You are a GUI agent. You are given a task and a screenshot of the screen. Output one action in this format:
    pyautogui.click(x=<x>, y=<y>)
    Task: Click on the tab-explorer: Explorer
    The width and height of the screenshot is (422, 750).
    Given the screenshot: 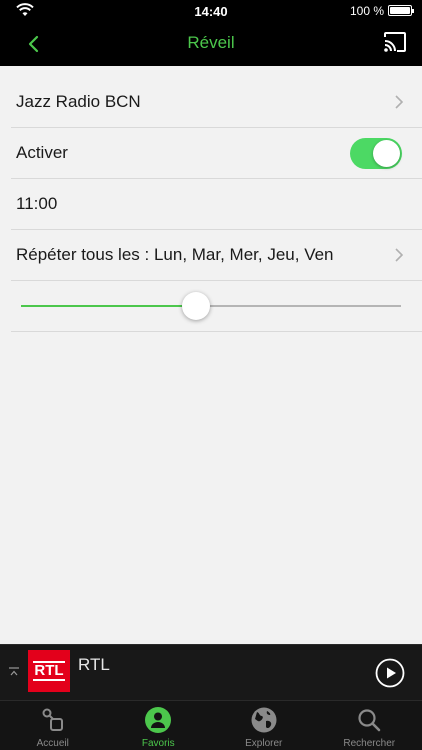 What is the action you would take?
    pyautogui.click(x=264, y=725)
    